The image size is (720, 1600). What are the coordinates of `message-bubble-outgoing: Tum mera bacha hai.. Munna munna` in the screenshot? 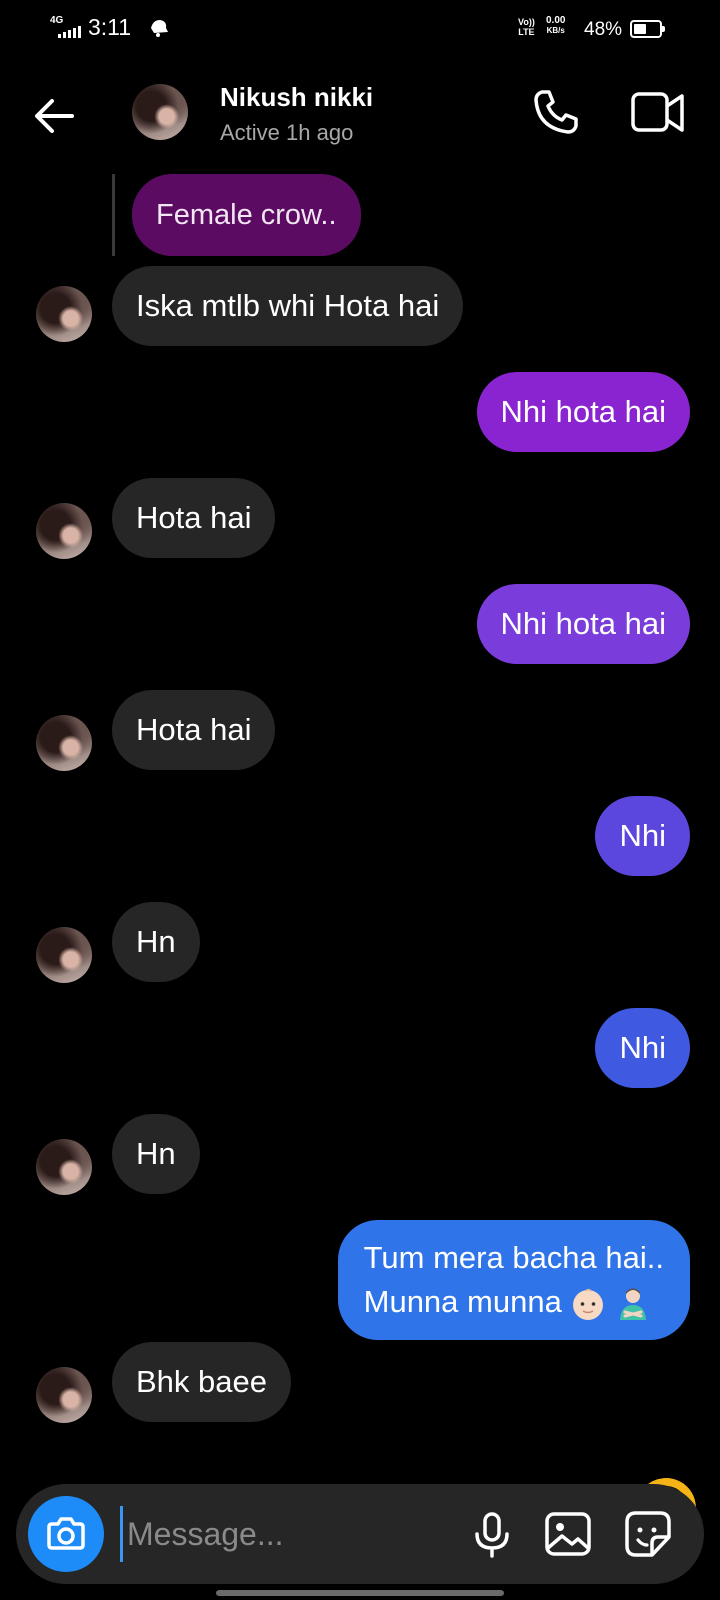 It's located at (513, 1280).